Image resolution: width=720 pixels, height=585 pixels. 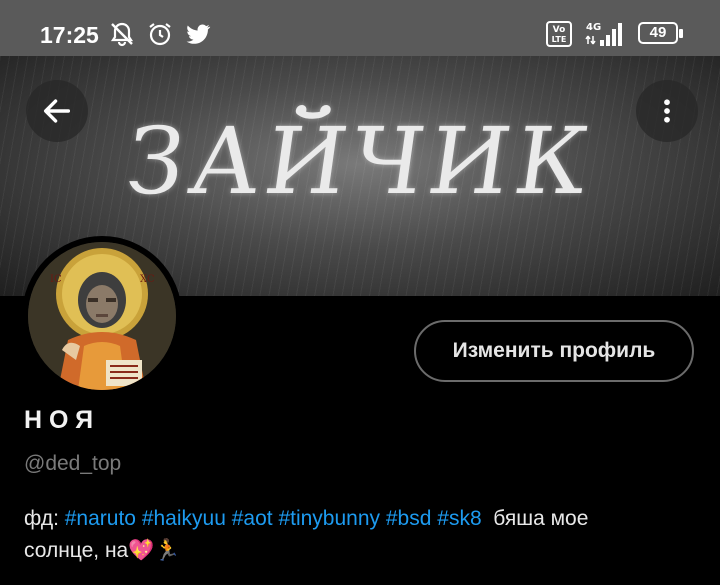 I want to click on bio-text: бяша мое, so click(x=541, y=518).